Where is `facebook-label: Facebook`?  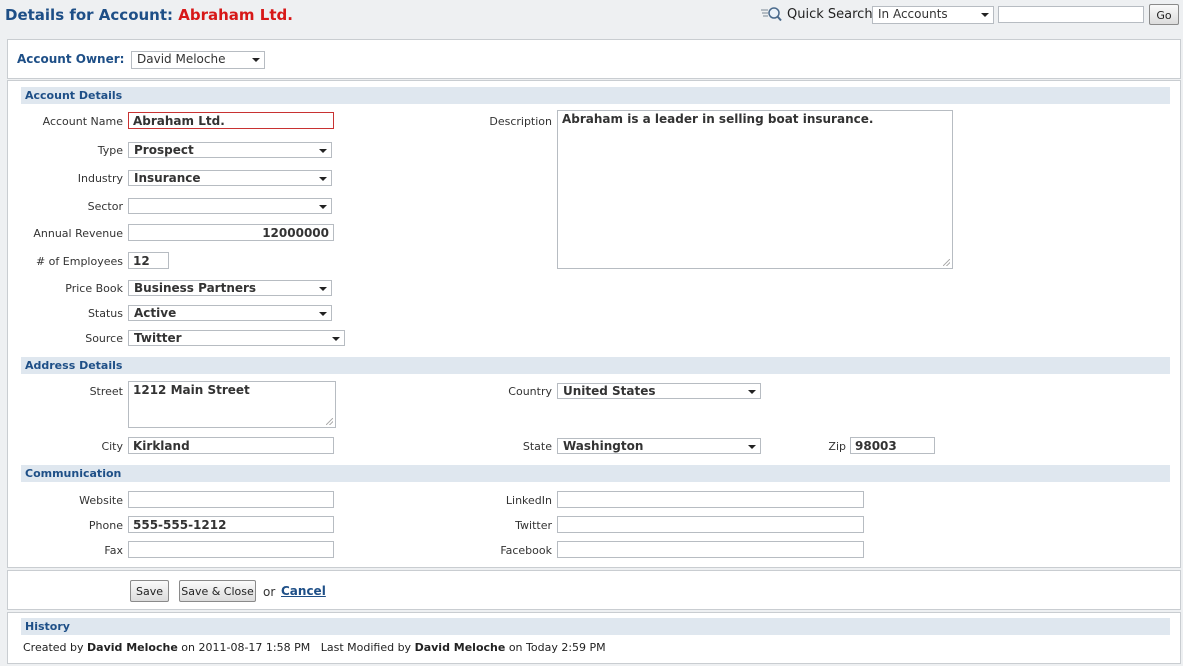 facebook-label: Facebook is located at coordinates (526, 550).